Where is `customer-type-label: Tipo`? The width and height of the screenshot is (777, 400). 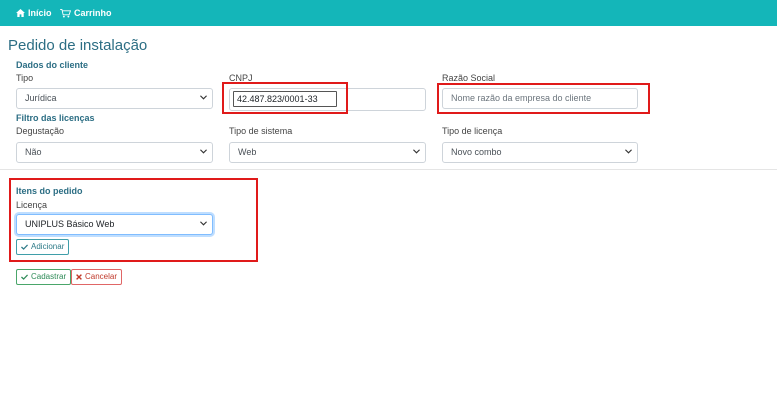
customer-type-label: Tipo is located at coordinates (25, 78).